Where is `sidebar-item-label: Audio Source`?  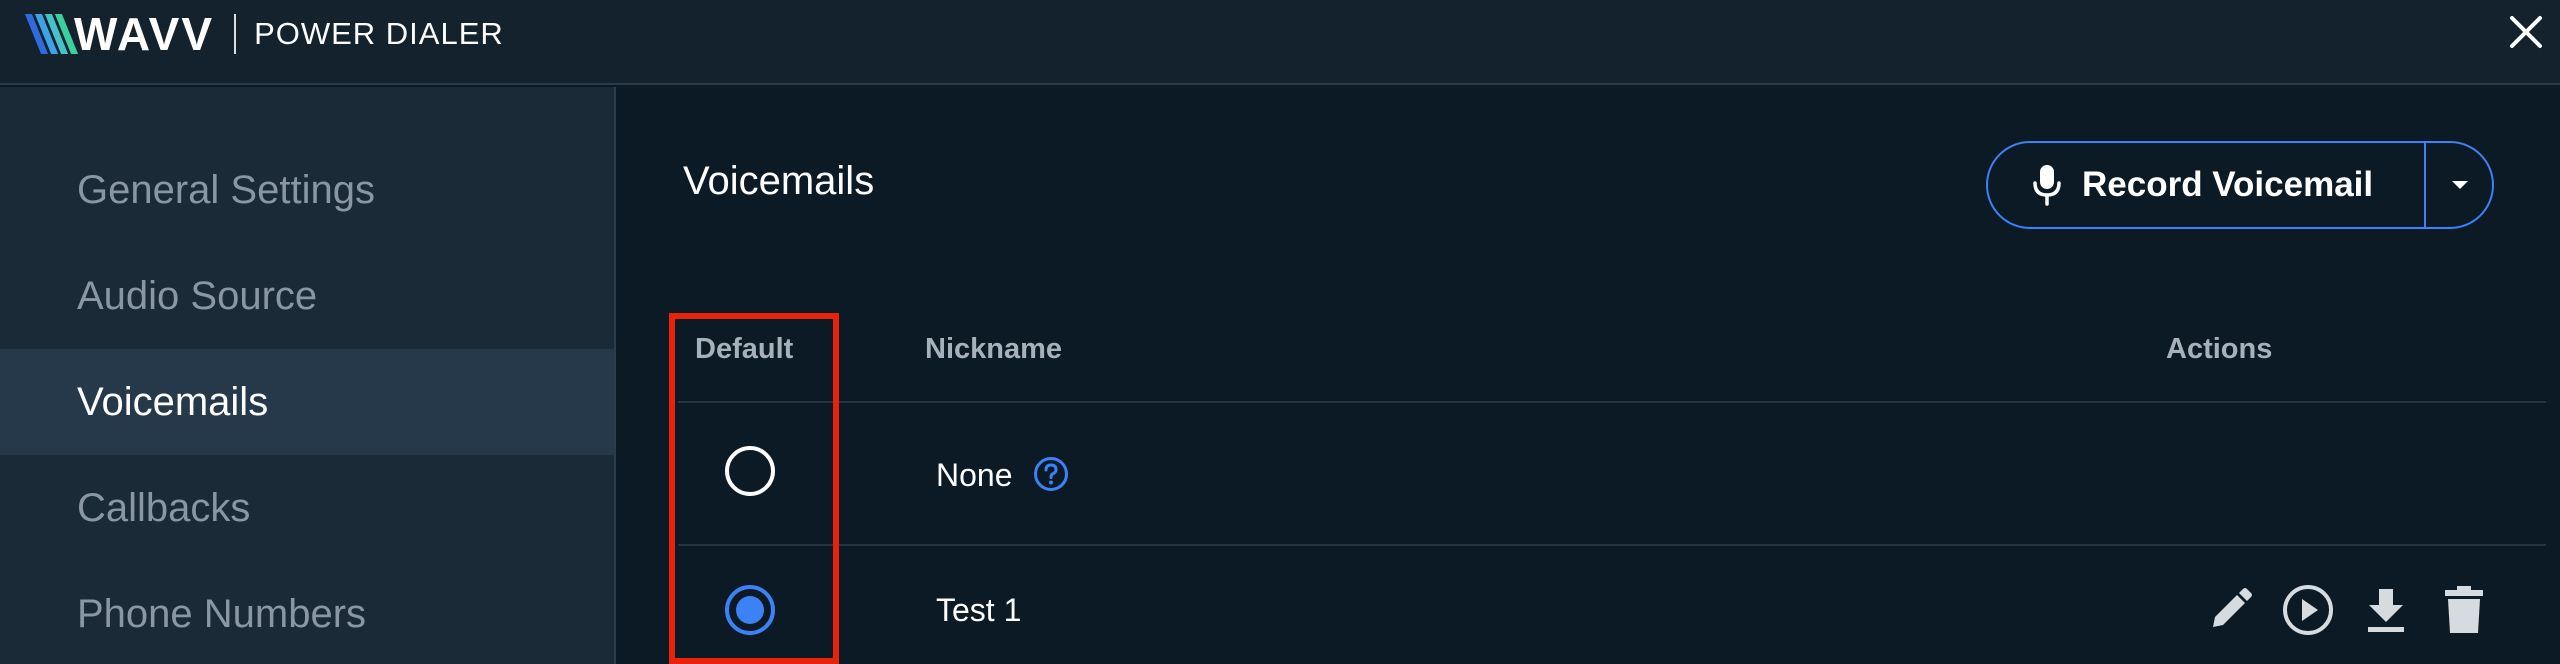
sidebar-item-label: Audio Source is located at coordinates (197, 296).